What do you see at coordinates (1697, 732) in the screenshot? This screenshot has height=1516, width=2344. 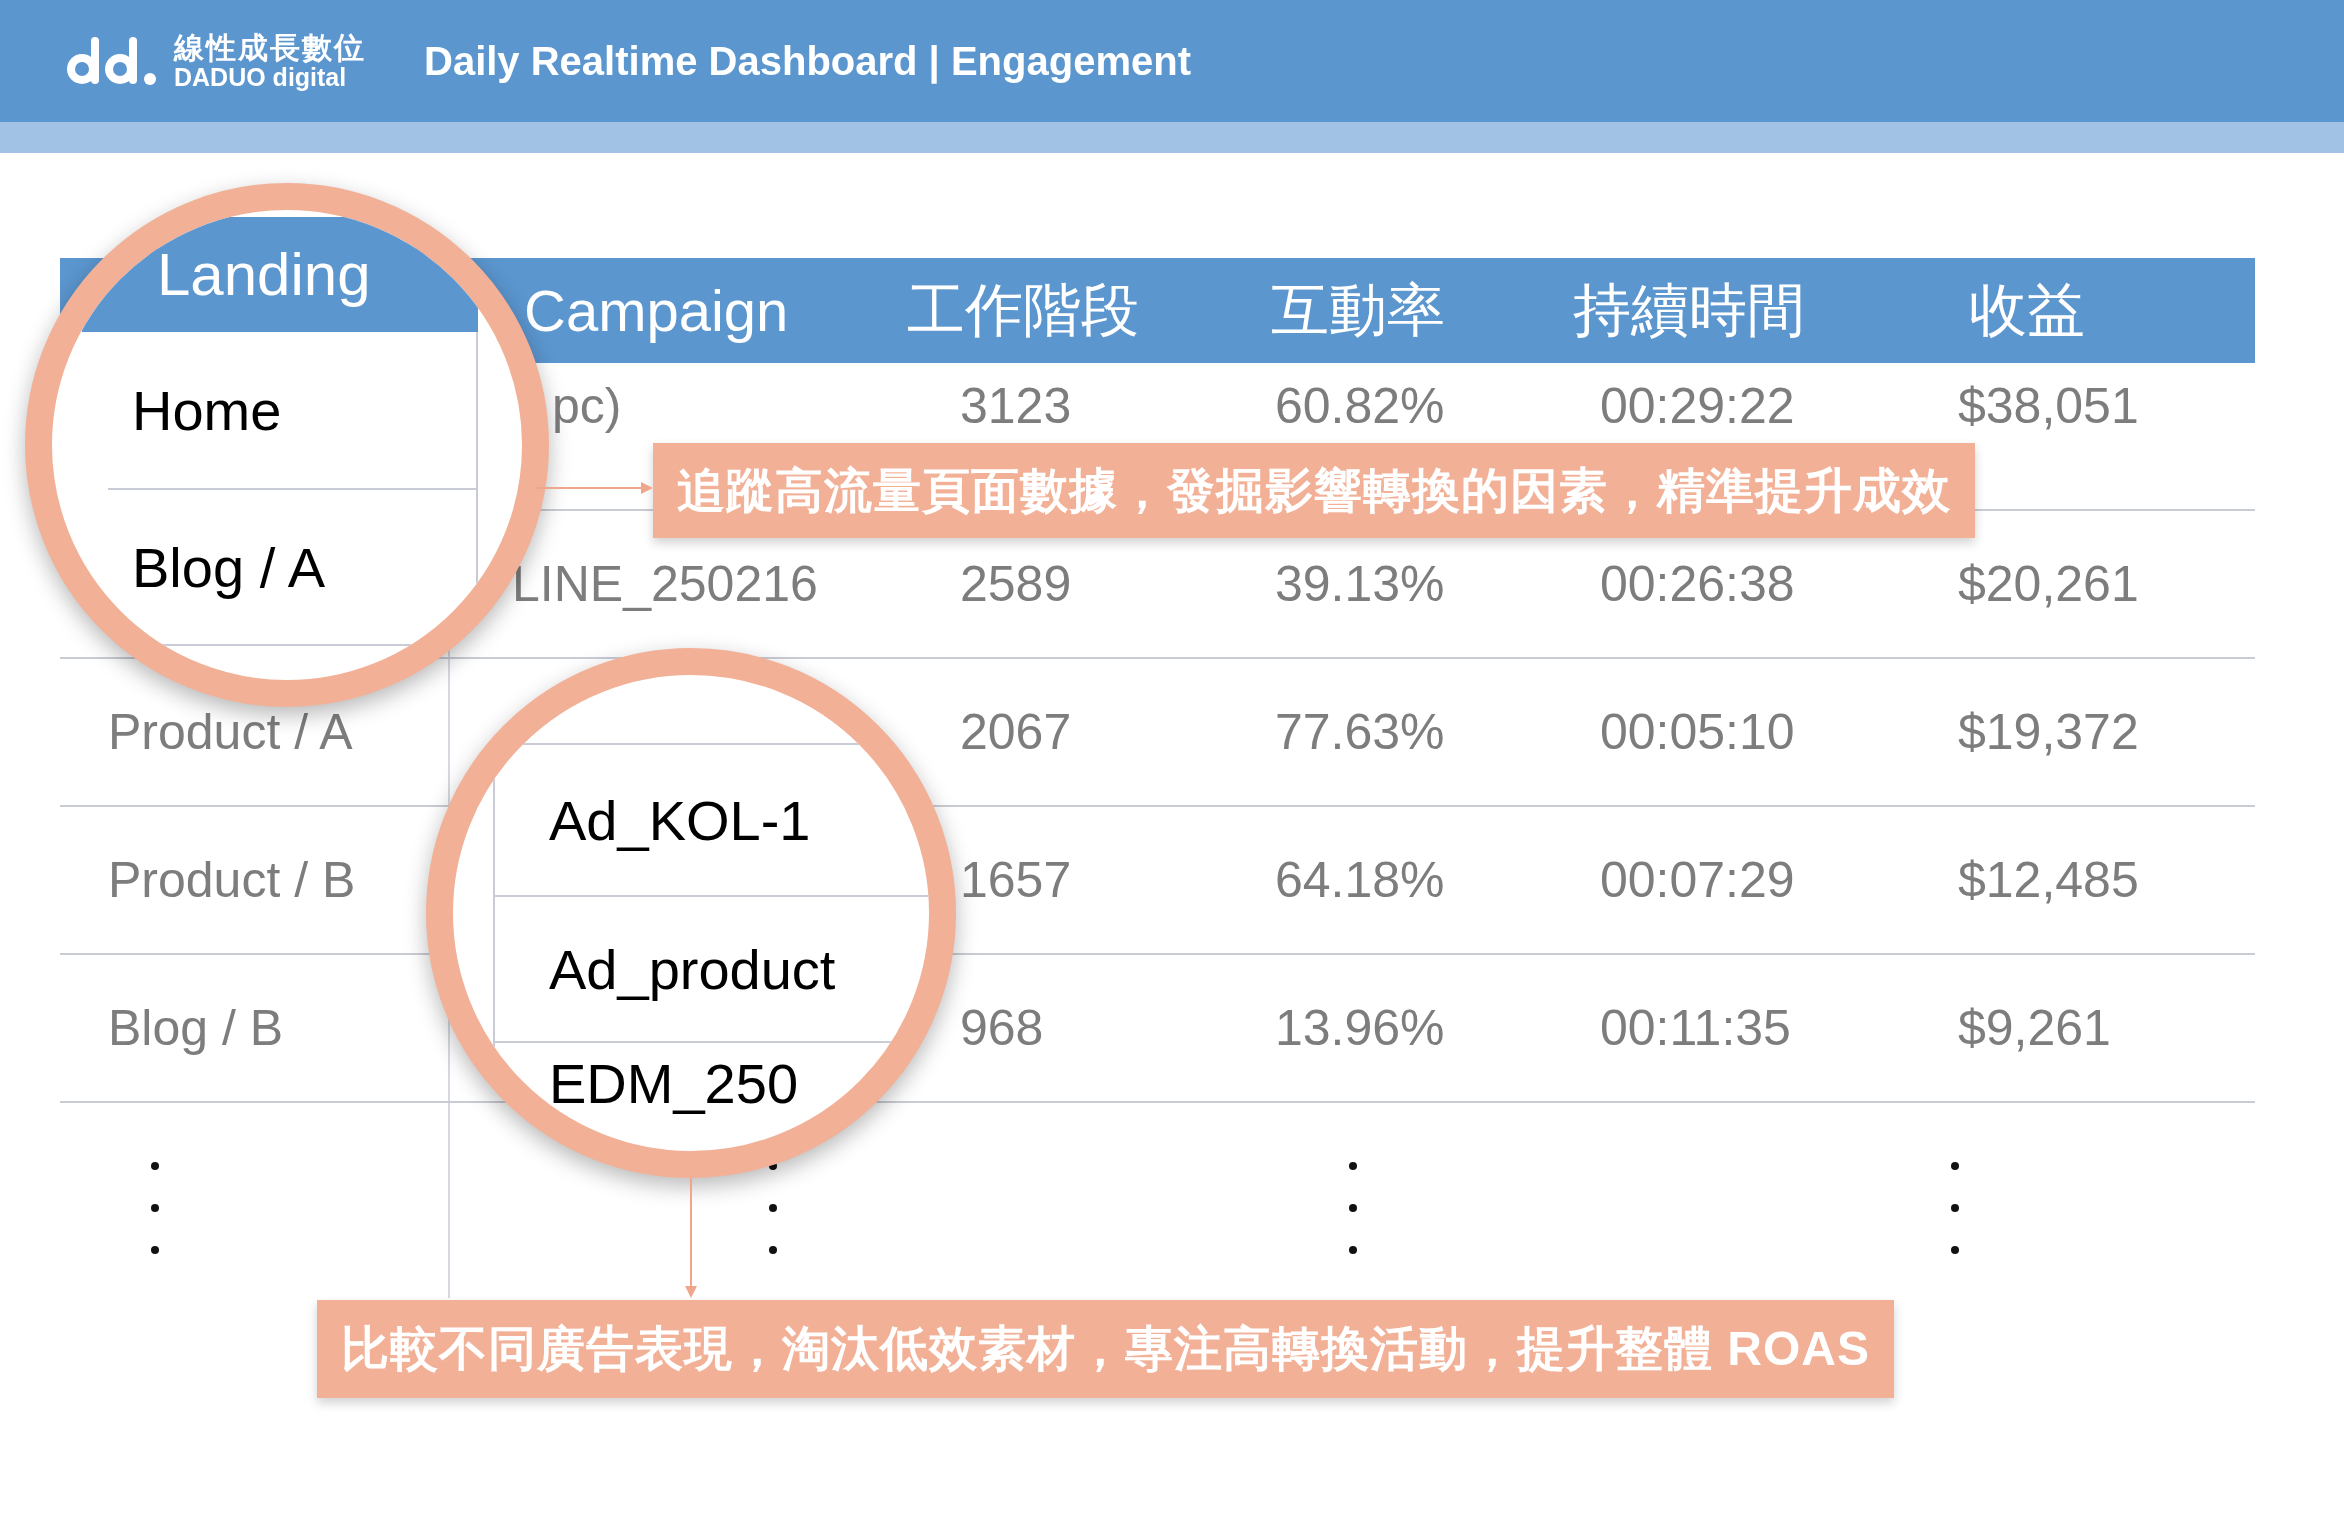 I see `table-cell: 00:05:10` at bounding box center [1697, 732].